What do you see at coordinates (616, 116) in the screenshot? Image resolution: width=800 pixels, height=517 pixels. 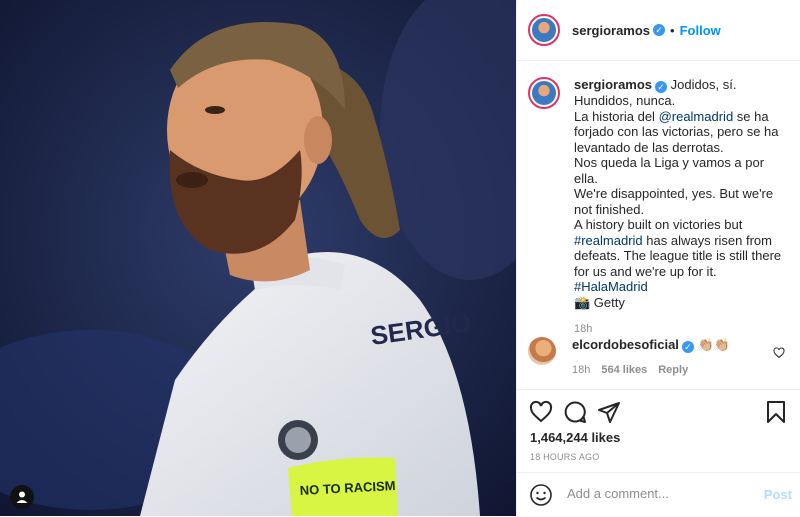 I see `caption-line: La historia del` at bounding box center [616, 116].